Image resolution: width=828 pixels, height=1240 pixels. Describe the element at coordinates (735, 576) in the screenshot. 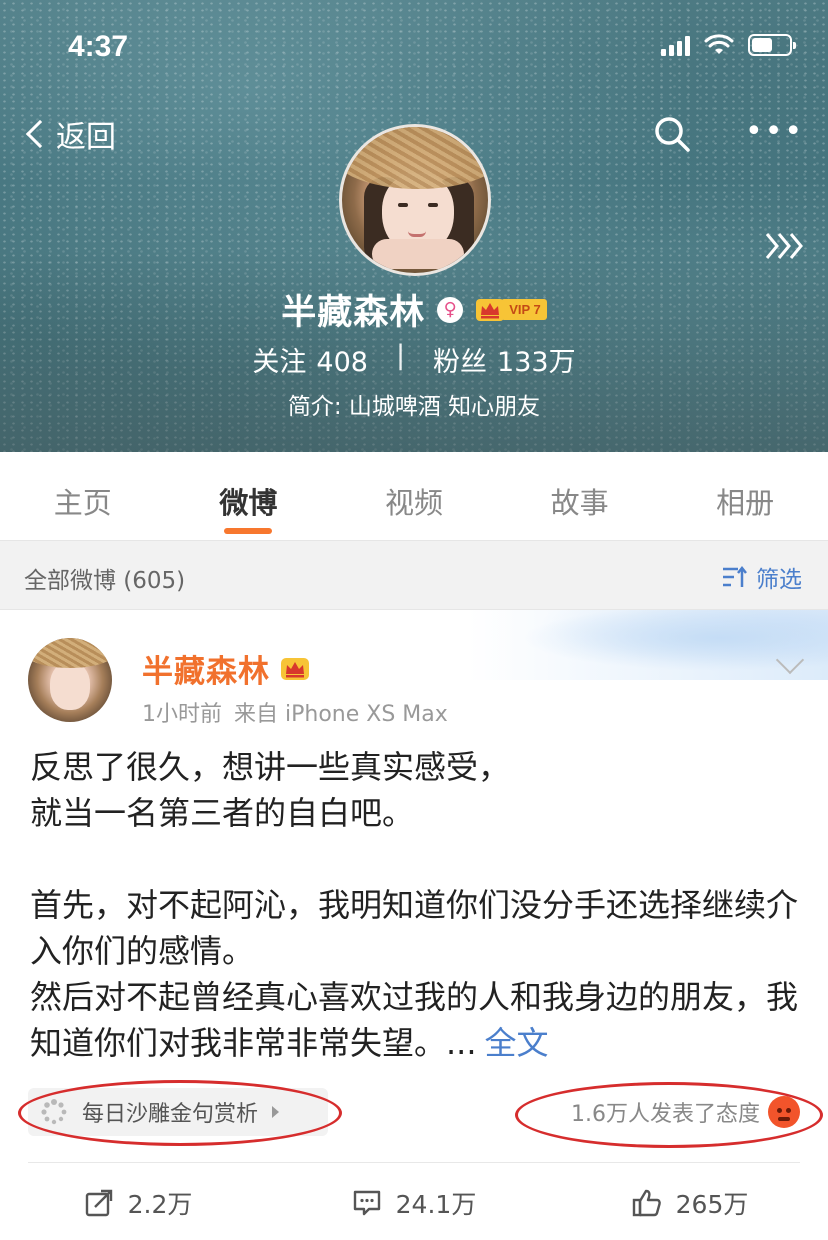

I see `filter-icon` at that location.